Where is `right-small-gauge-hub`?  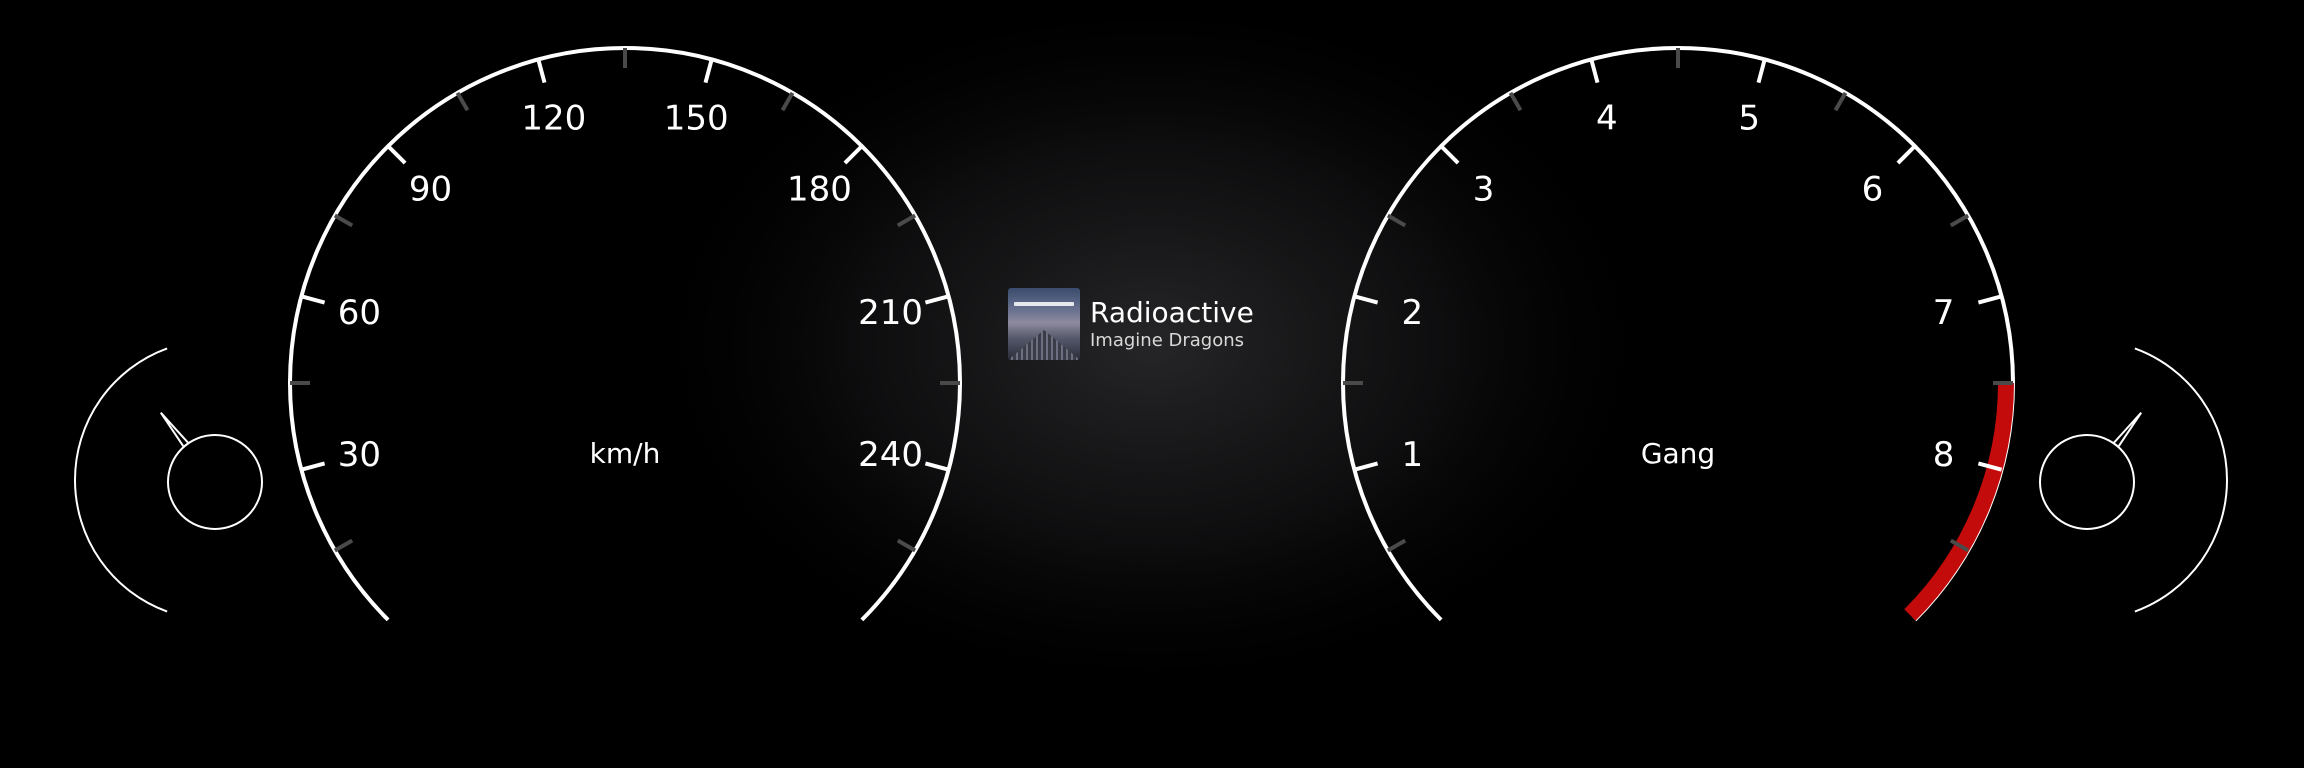 right-small-gauge-hub is located at coordinates (2087, 482).